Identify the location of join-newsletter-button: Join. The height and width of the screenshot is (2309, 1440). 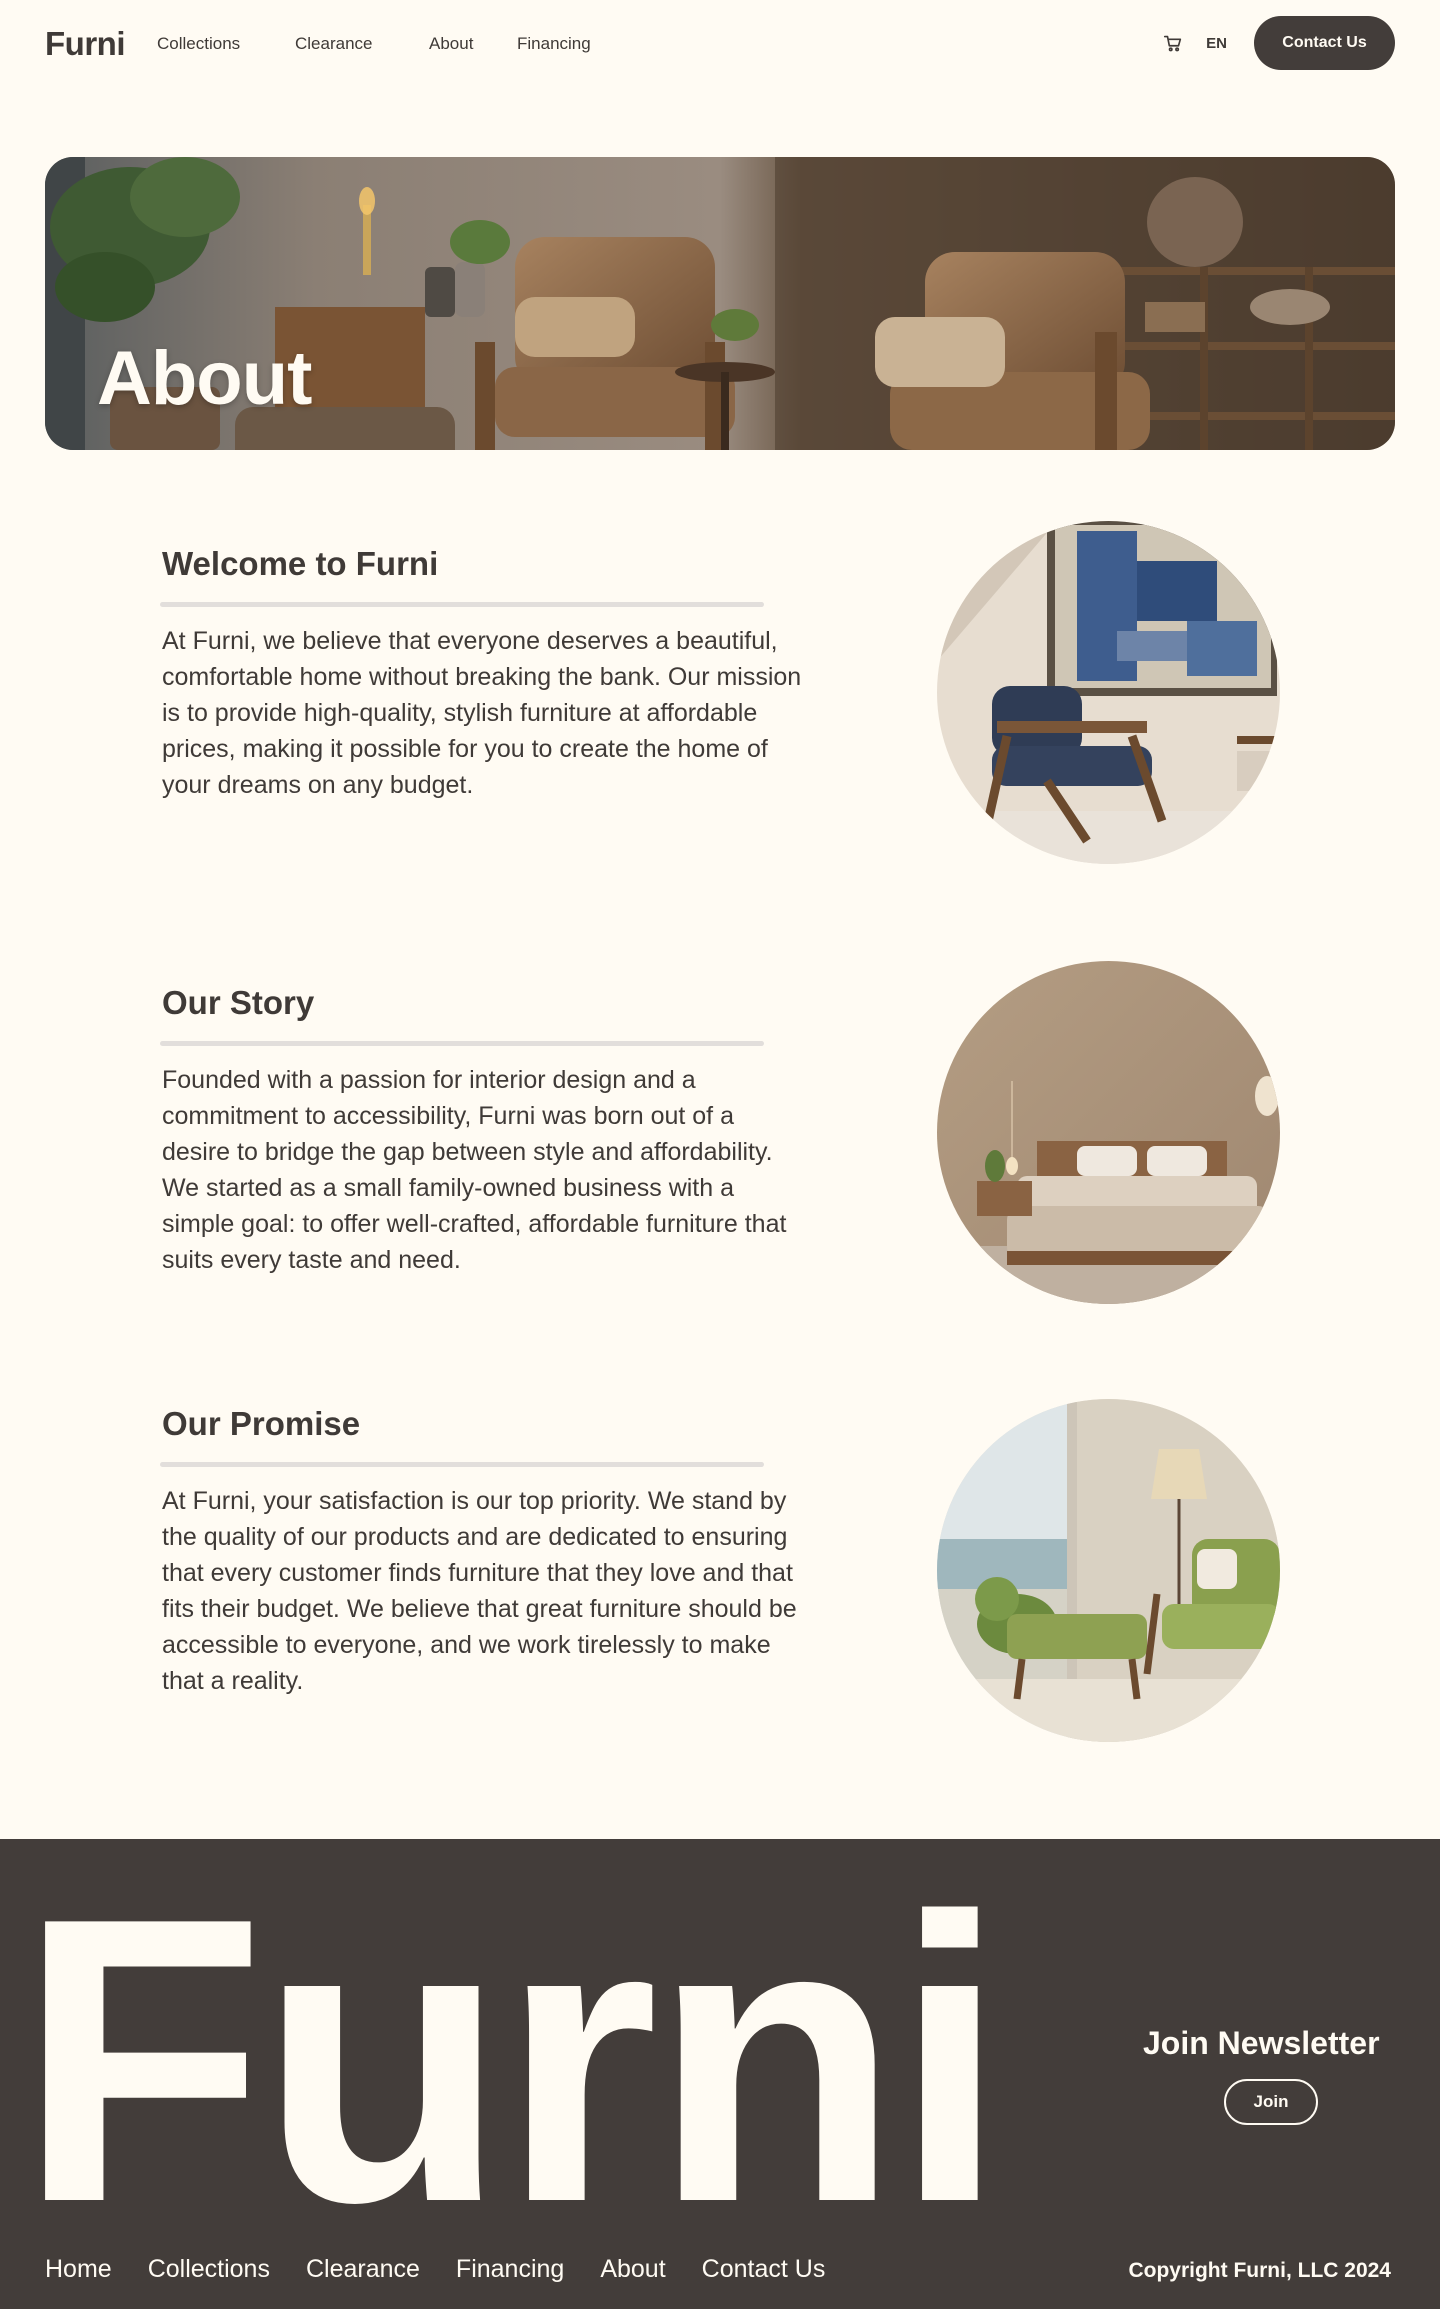
(1271, 2102).